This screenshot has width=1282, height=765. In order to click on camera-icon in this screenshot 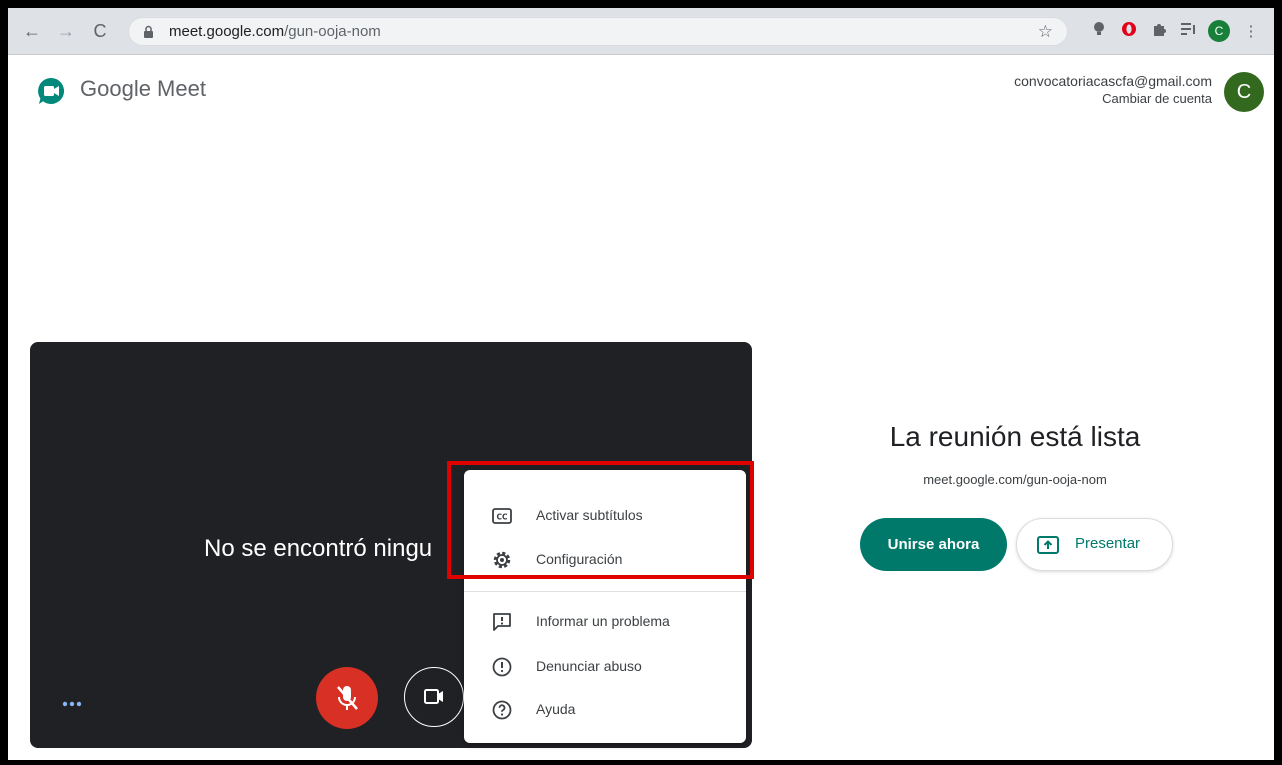, I will do `click(433, 696)`.